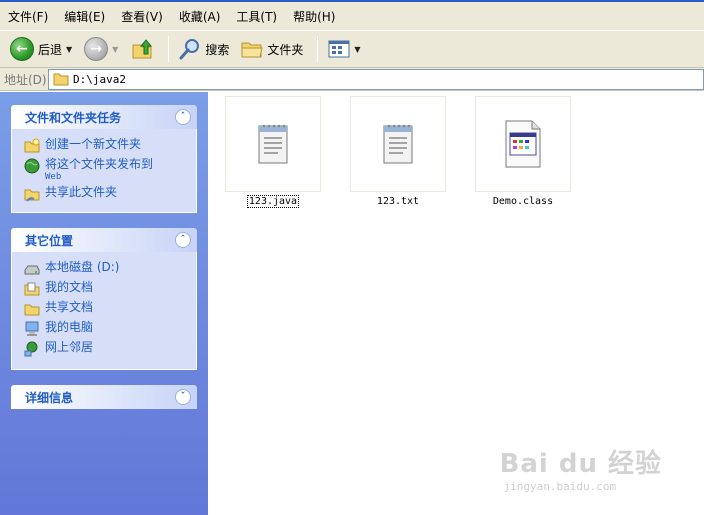 This screenshot has height=515, width=704. I want to click on place-local-disk: 本地磁盘 (D:), so click(110, 270).